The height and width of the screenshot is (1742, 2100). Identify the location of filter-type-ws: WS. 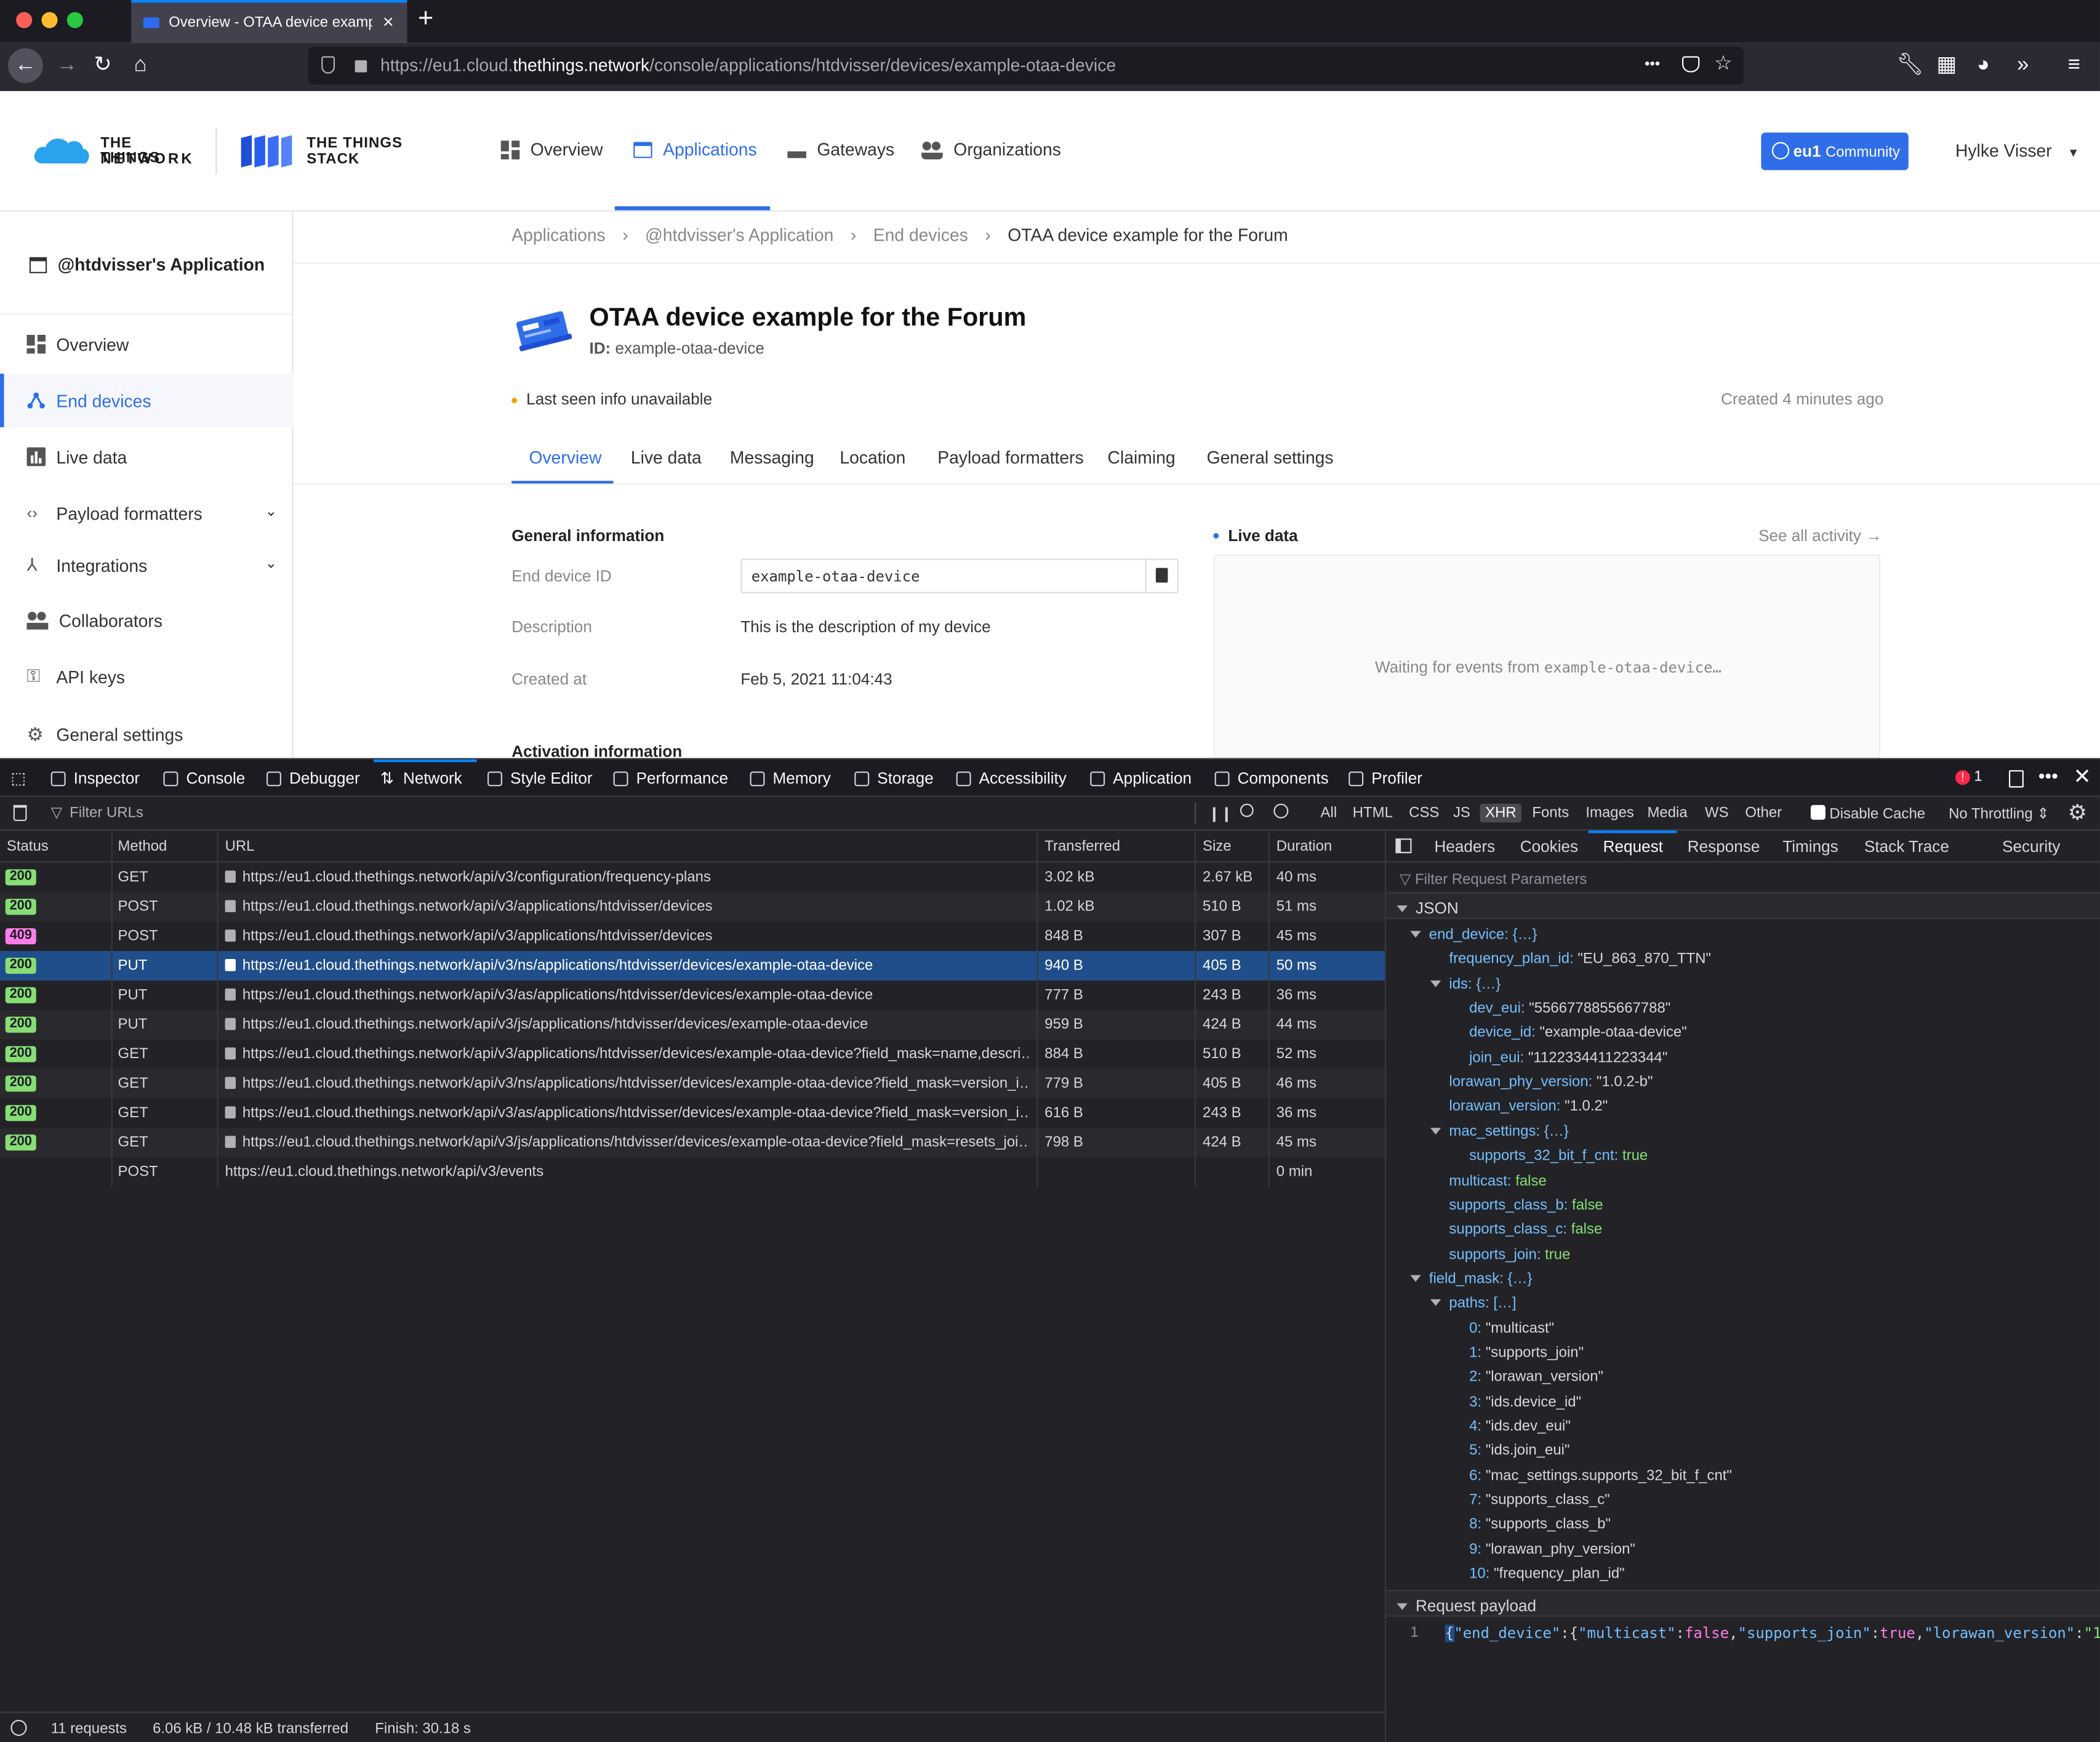
(1717, 813).